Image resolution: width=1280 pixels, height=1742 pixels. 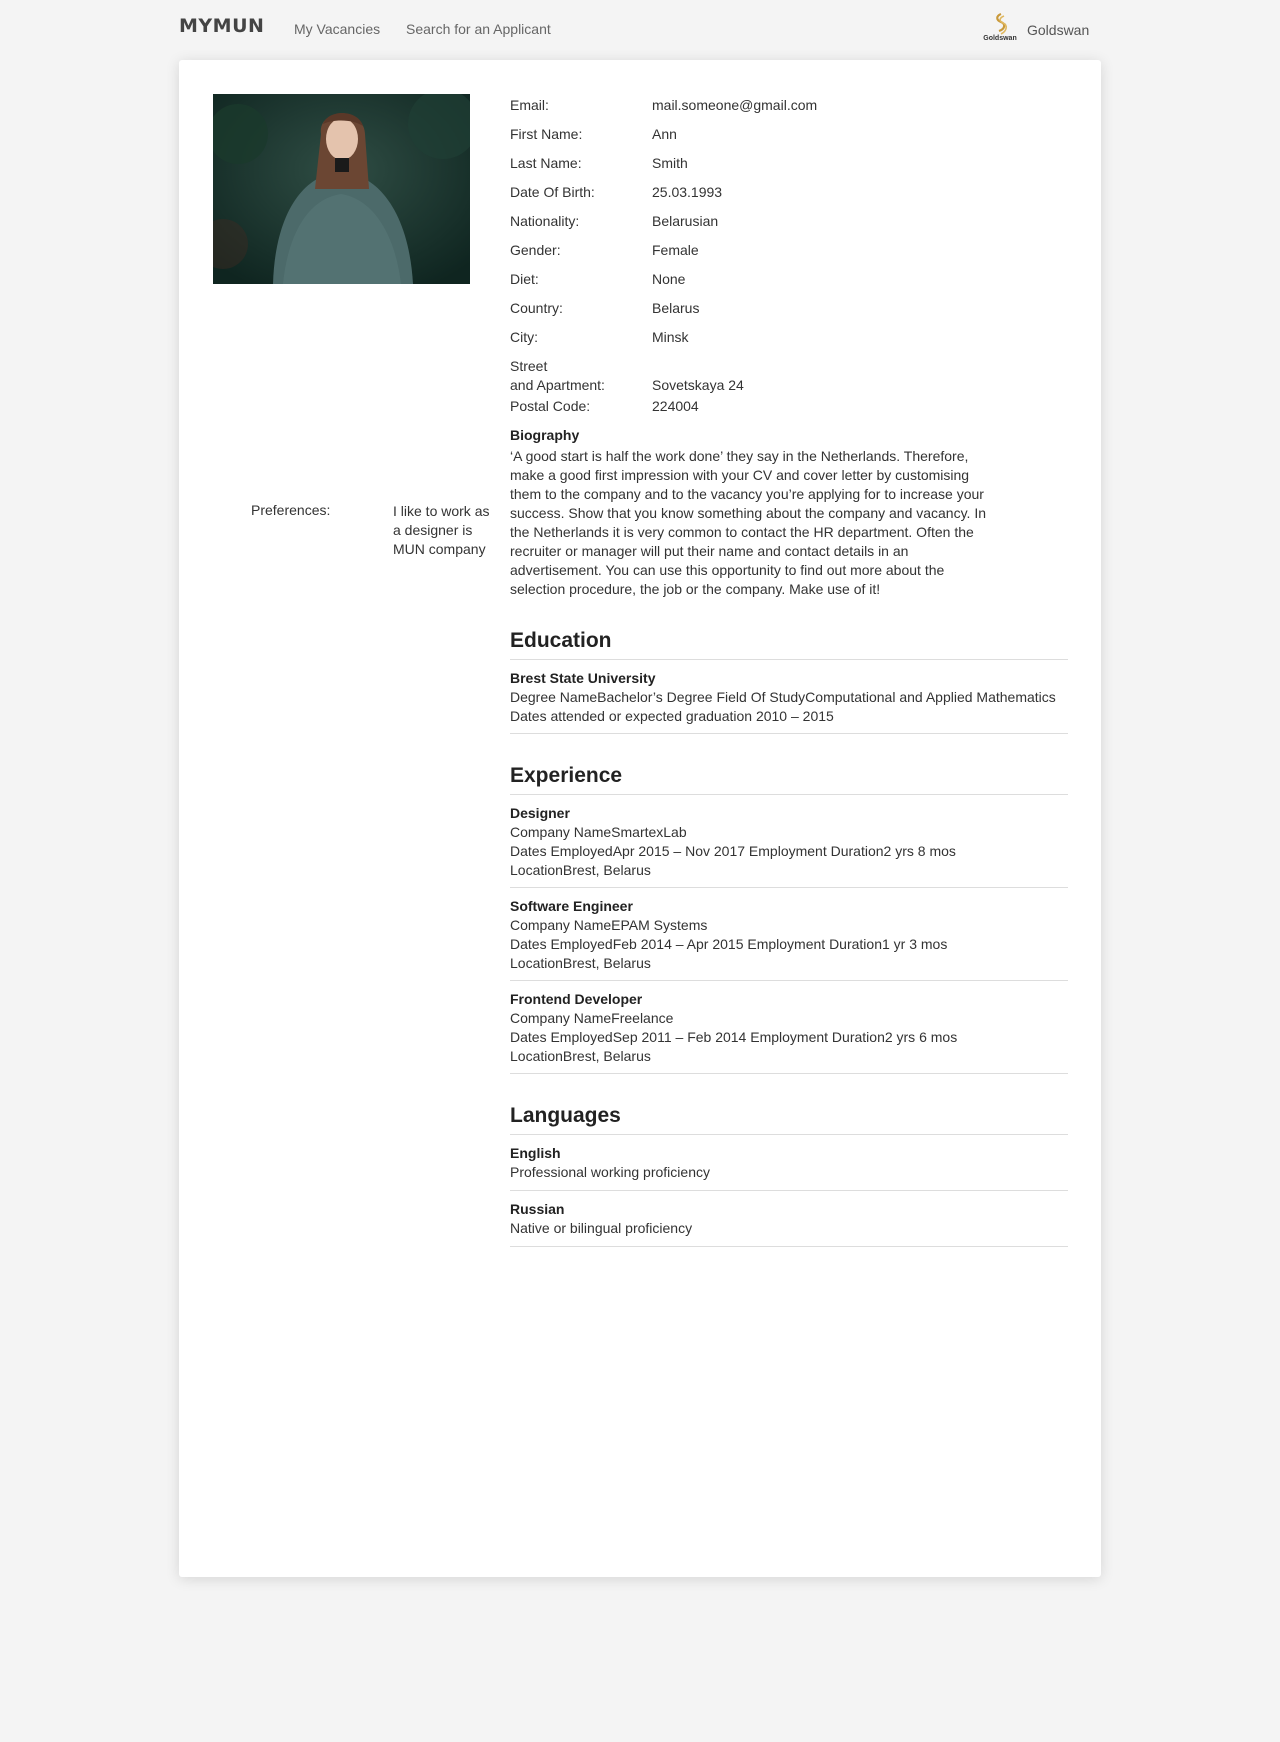 I want to click on nav-my-vacancies: My Vacancies, so click(x=337, y=29).